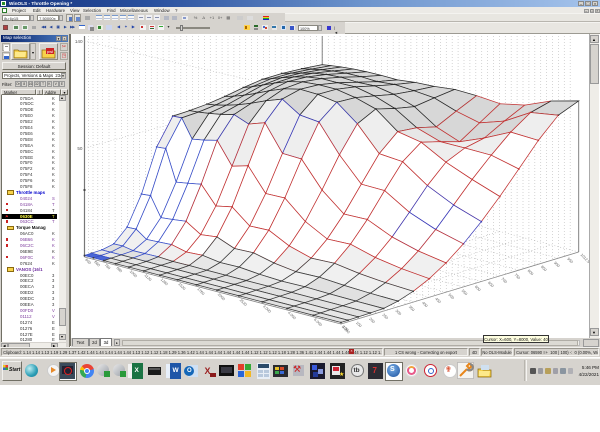  Describe the element at coordinates (477, 288) in the screenshot. I see `svg-text: 600` at that location.